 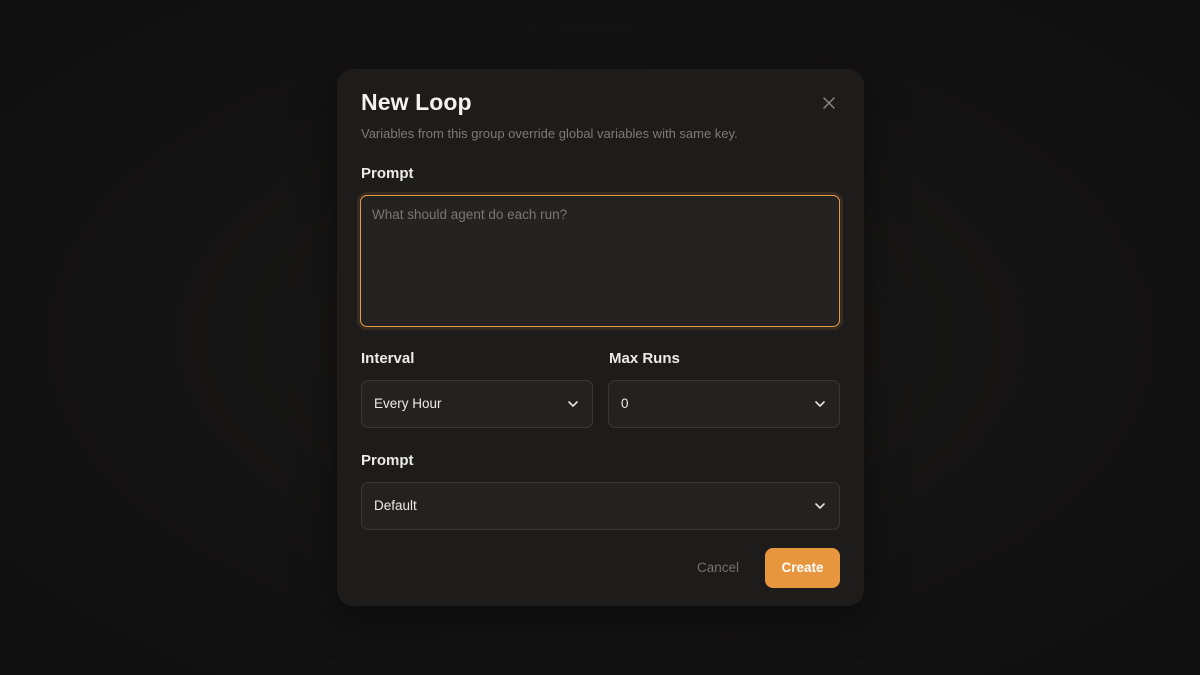 What do you see at coordinates (388, 358) in the screenshot?
I see `interval-label: Interval` at bounding box center [388, 358].